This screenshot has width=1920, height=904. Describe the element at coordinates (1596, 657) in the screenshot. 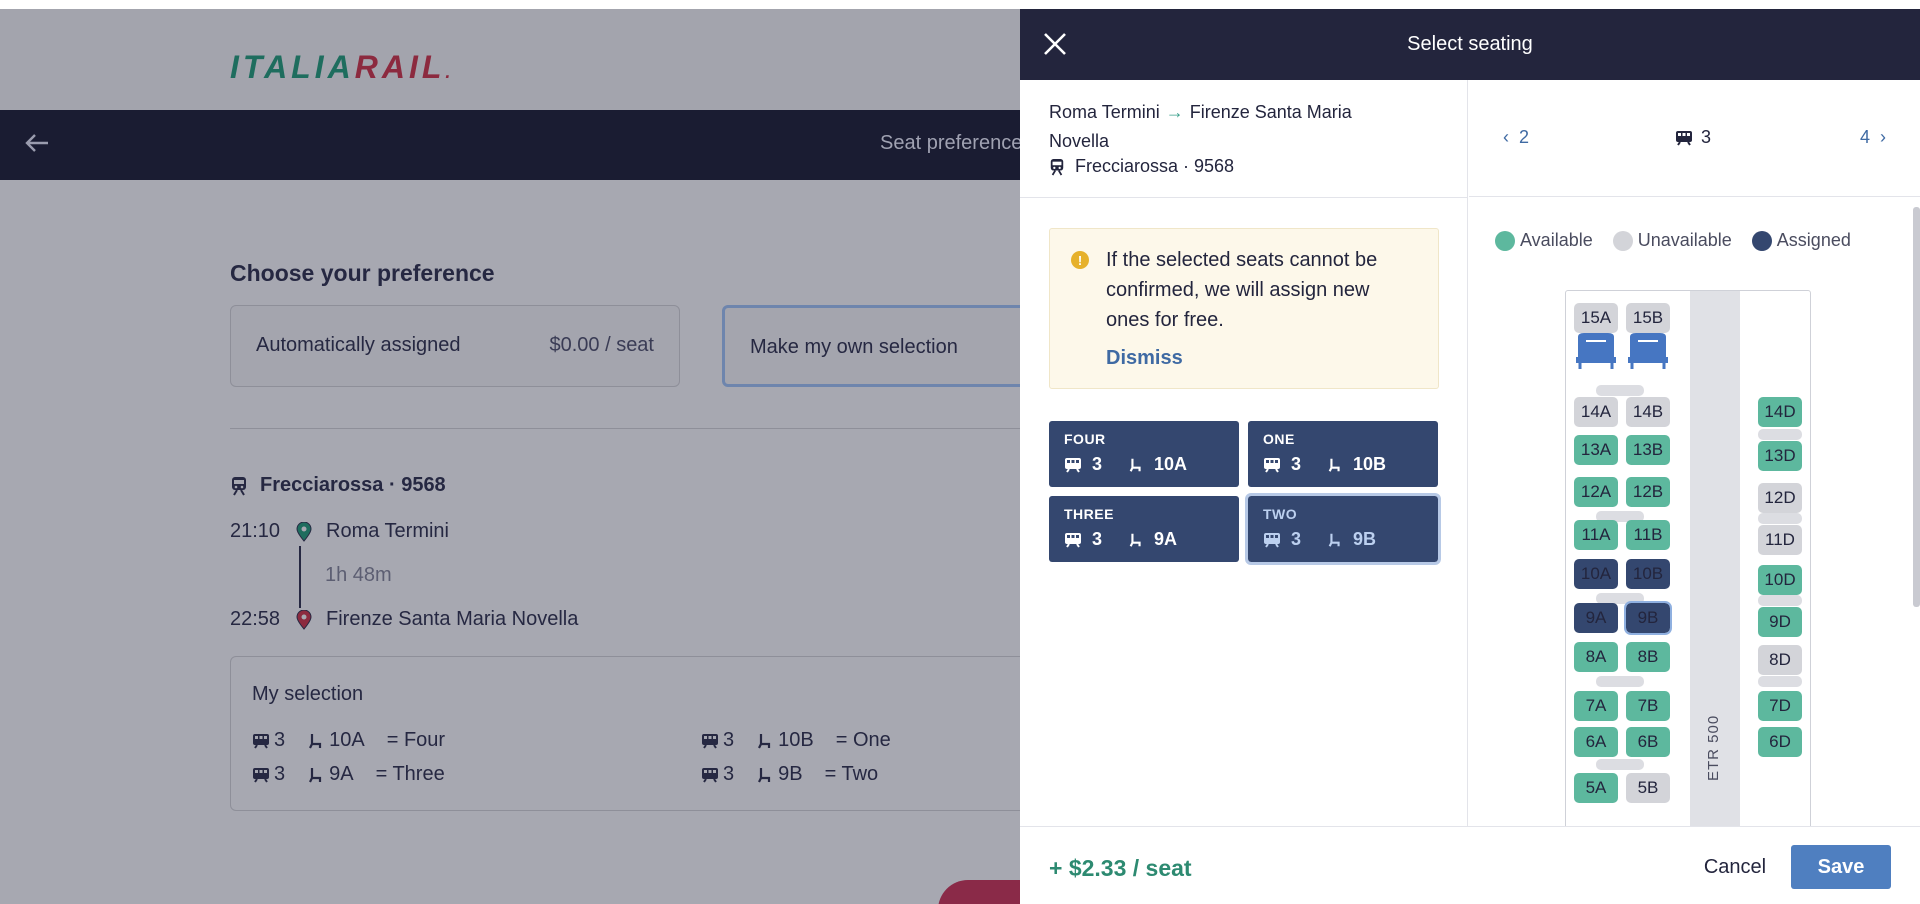

I see `seat-8A: 8A` at that location.